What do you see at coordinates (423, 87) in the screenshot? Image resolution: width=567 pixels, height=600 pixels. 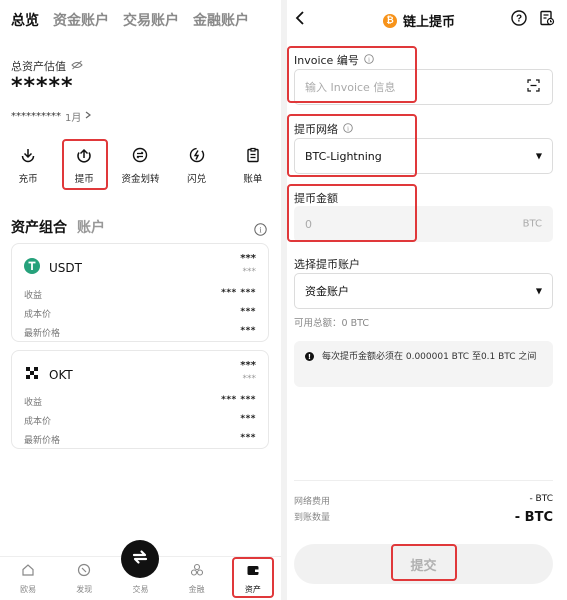 I see `invoice-input: 输入 Invoice 信息` at bounding box center [423, 87].